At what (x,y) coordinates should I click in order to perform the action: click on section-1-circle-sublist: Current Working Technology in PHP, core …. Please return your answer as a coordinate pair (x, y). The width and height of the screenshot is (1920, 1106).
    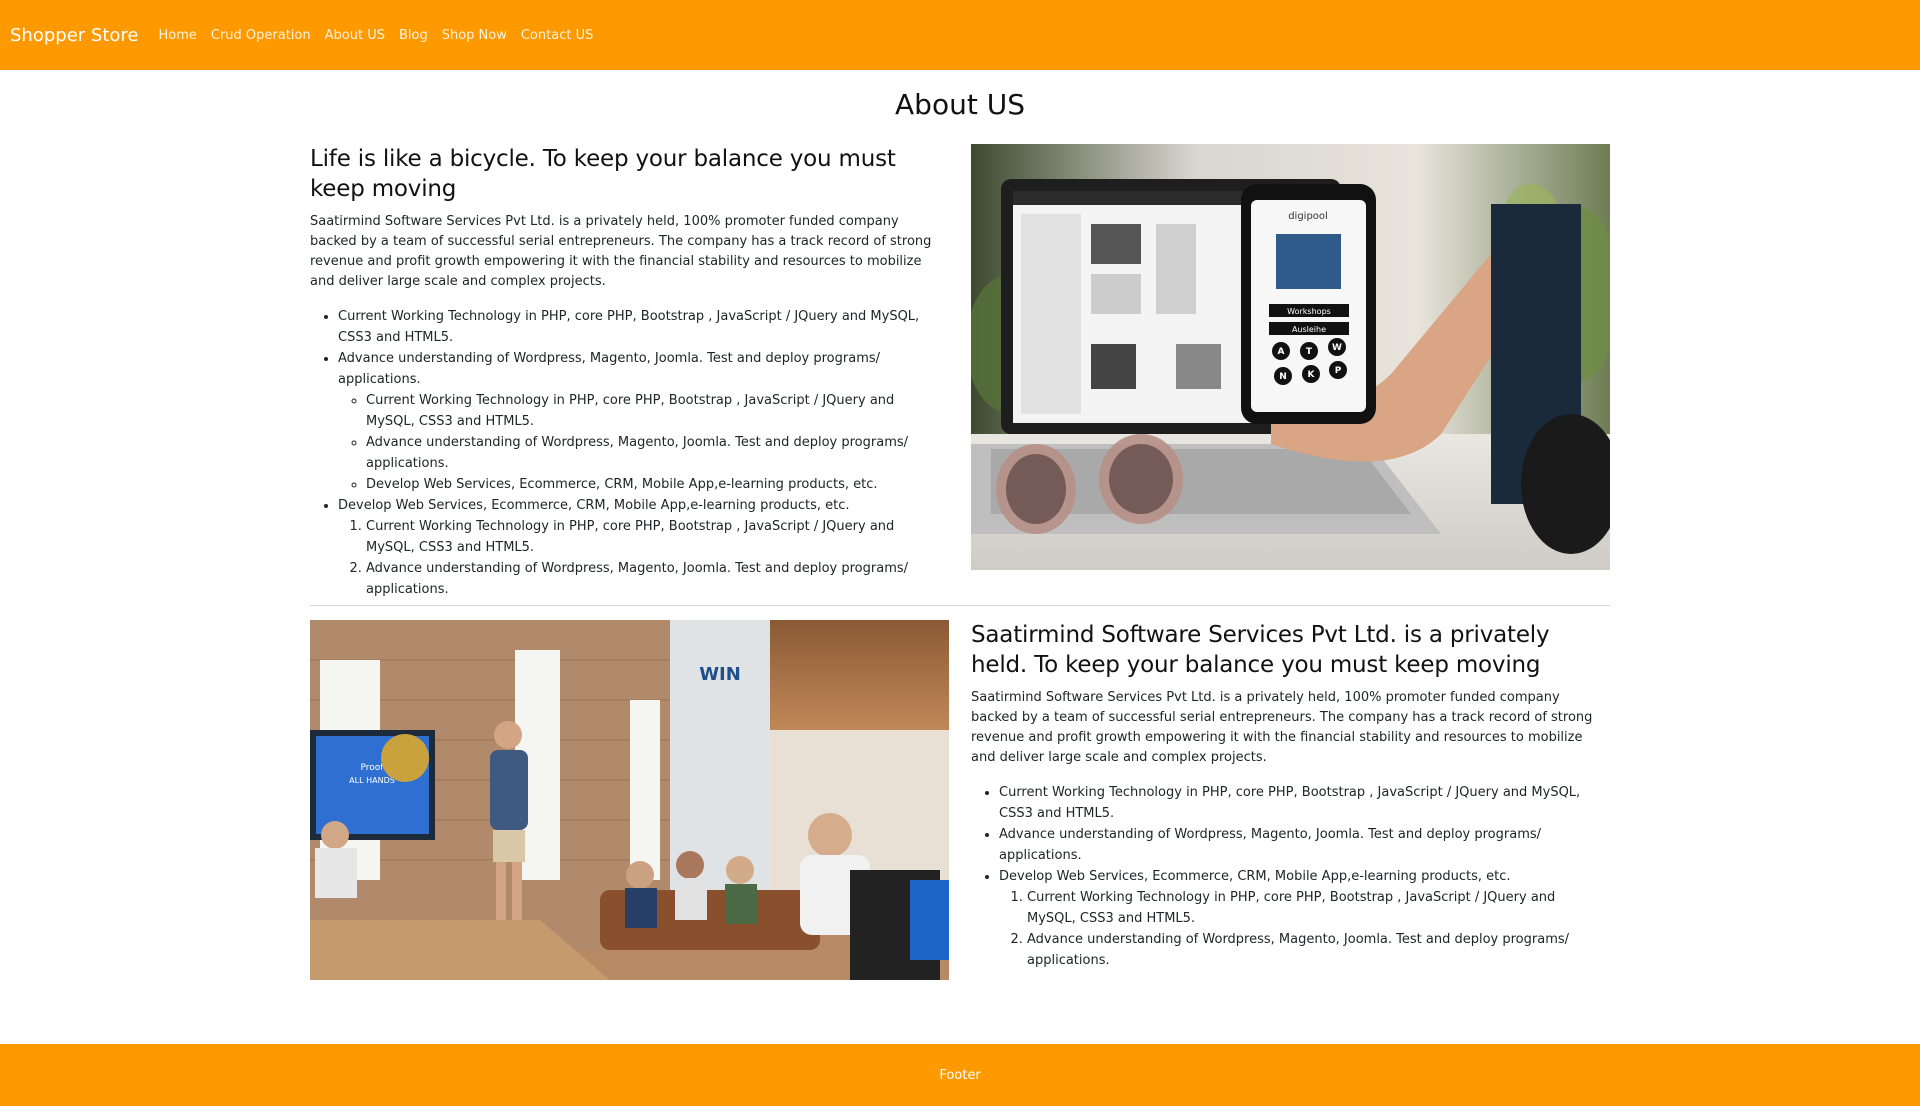
    Looking at the image, I should click on (641, 442).